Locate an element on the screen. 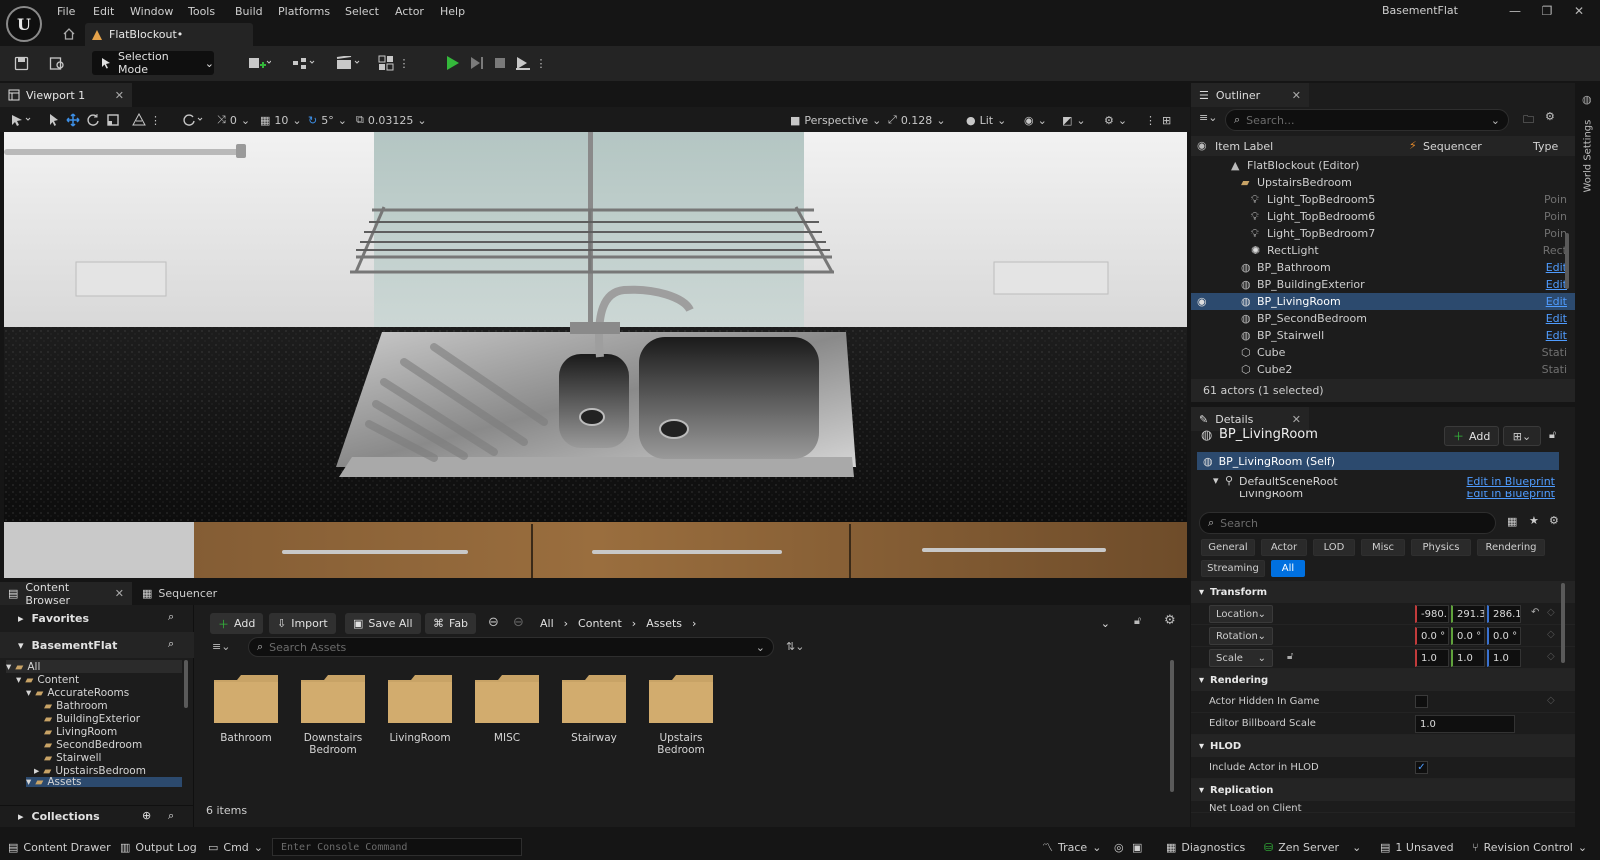 The width and height of the screenshot is (1600, 860). diagnostics-button: ▦ Diagnostics is located at coordinates (1205, 847).